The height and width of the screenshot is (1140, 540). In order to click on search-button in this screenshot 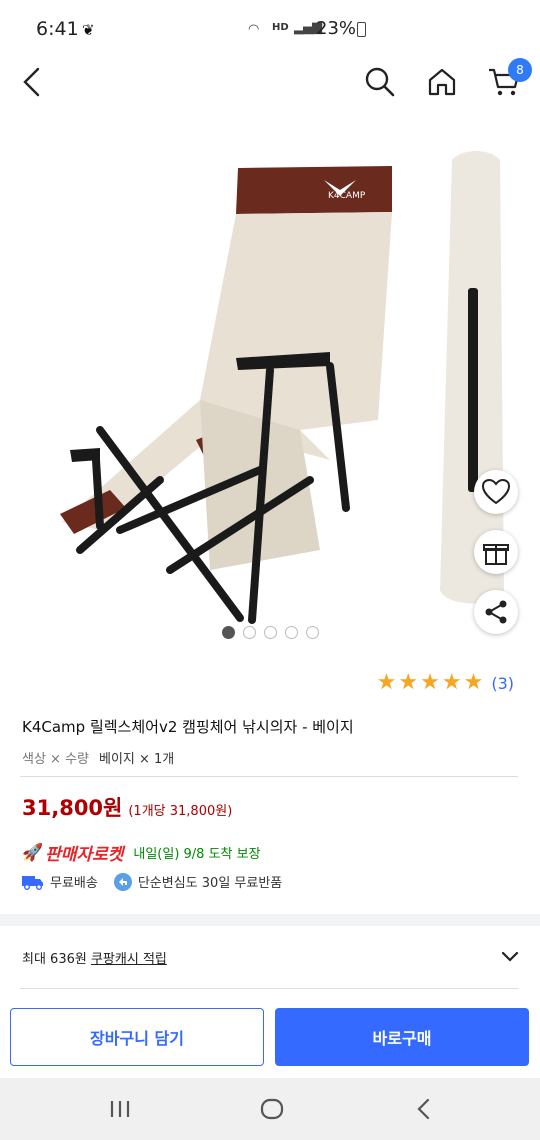, I will do `click(380, 82)`.